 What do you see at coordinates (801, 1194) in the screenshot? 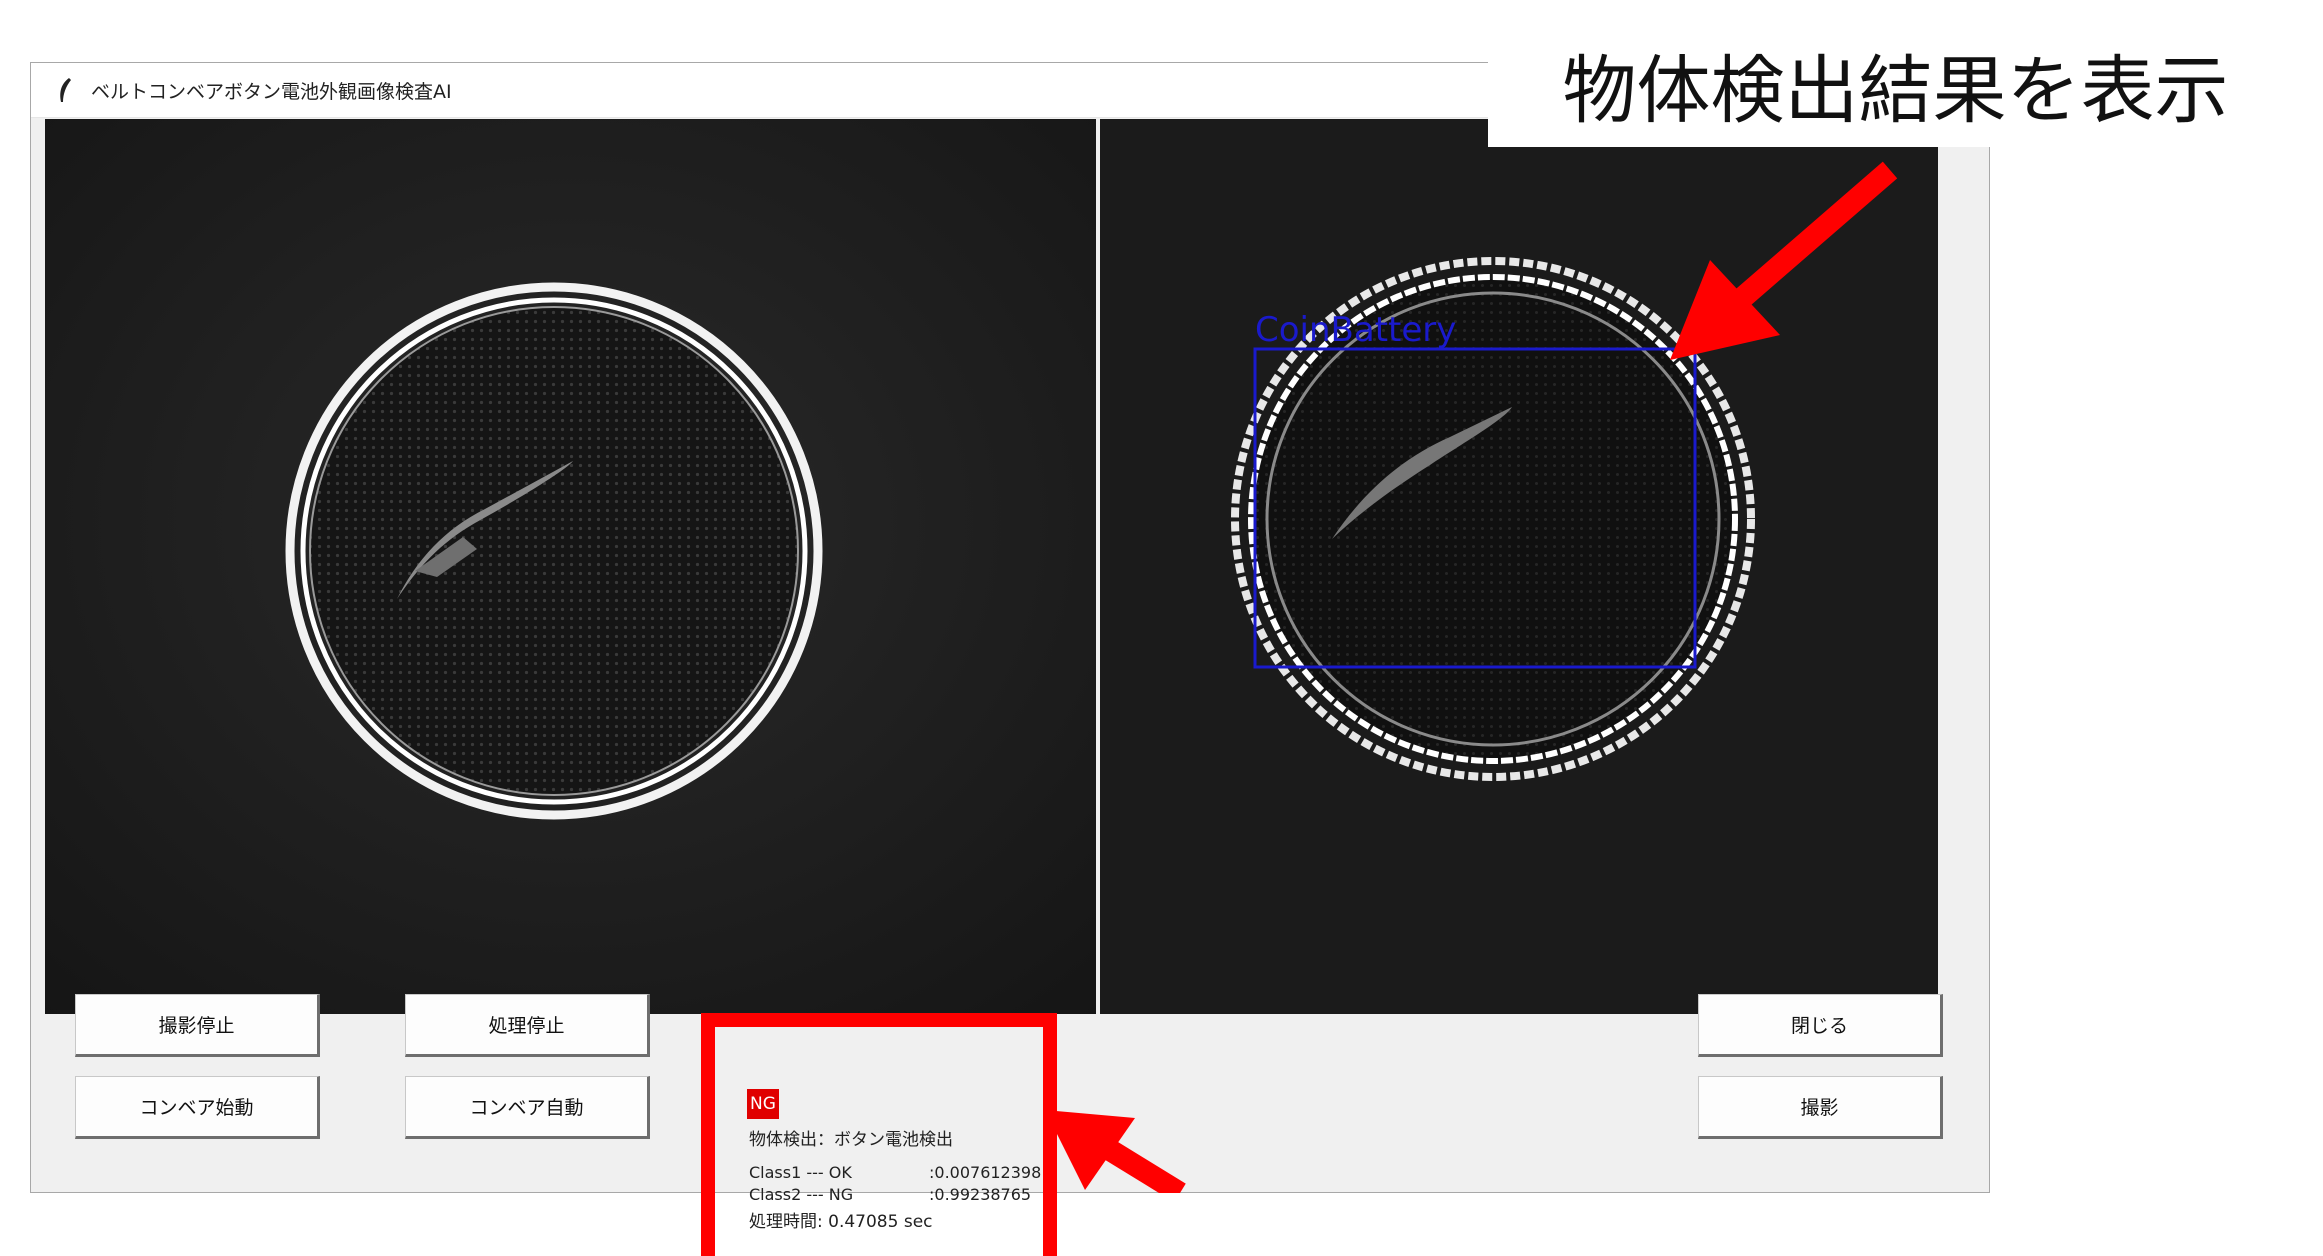
I see `class2-label: Class2 --- NG` at bounding box center [801, 1194].